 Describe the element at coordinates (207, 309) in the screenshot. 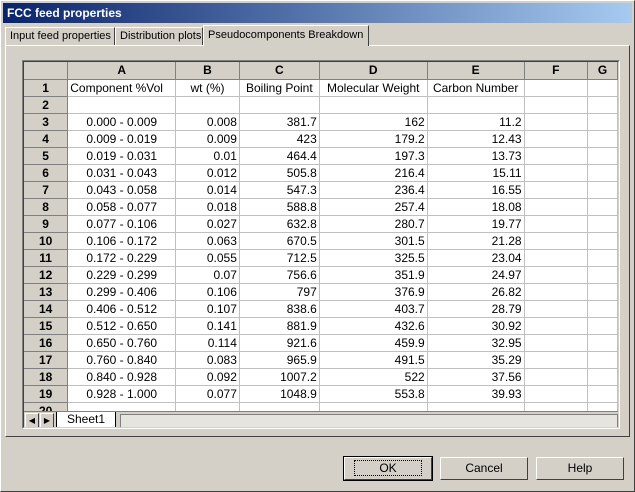

I see `cell-b: 0.107` at that location.